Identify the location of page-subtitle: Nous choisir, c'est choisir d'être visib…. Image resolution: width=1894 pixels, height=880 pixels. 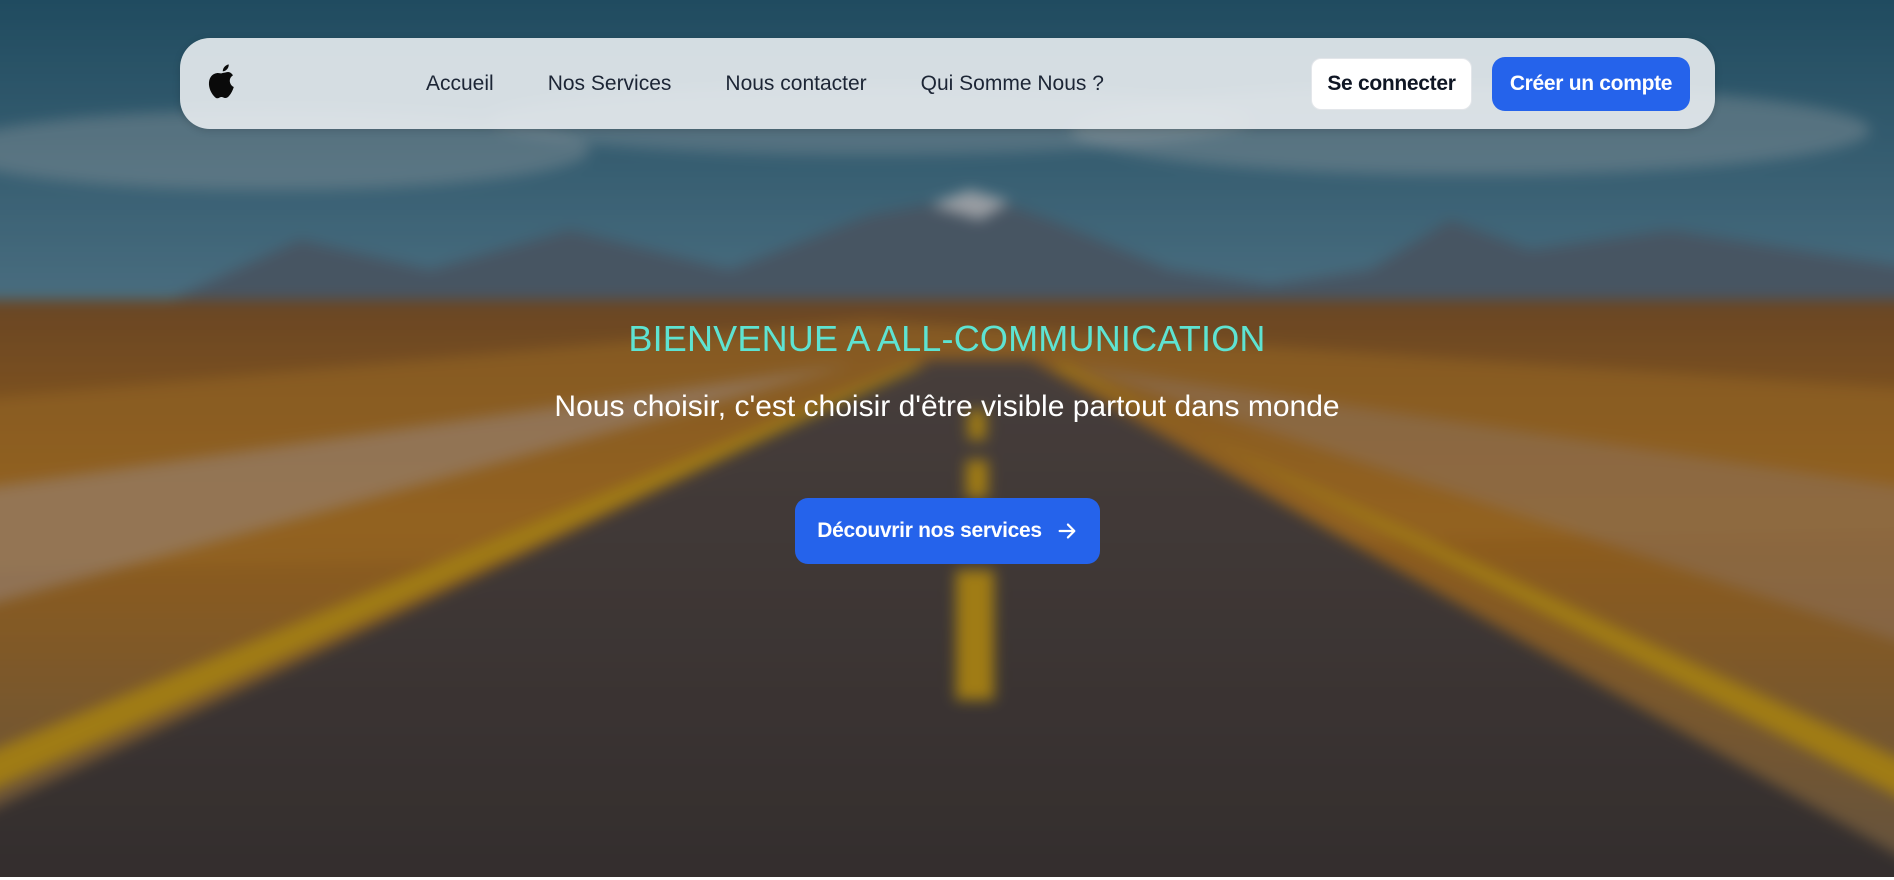
(947, 406).